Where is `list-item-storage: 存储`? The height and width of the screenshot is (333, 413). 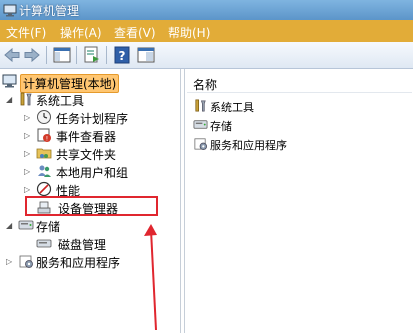
list-item-storage: 存储 is located at coordinates (243, 125).